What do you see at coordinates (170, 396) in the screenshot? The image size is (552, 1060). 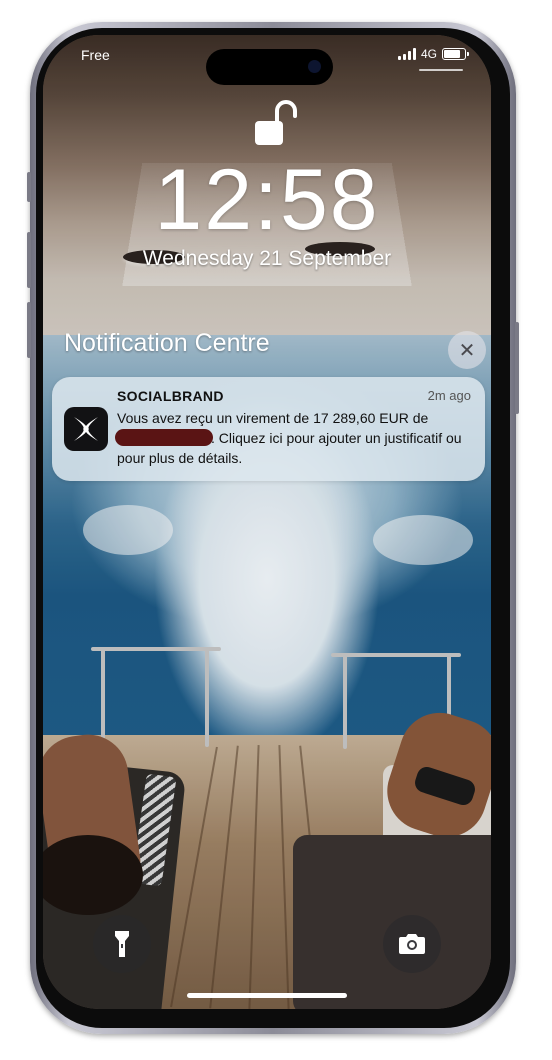 I see `notification-app-name: SOCIALBRAND` at bounding box center [170, 396].